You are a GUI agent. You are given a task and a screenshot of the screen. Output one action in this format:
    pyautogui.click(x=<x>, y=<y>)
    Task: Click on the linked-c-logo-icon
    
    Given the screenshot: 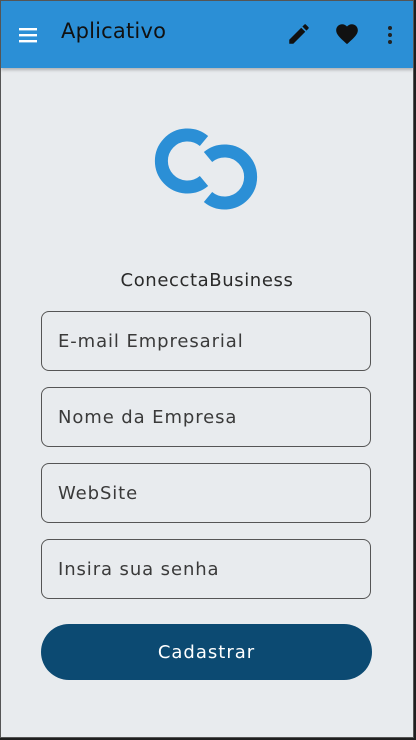 What is the action you would take?
    pyautogui.click(x=206, y=169)
    